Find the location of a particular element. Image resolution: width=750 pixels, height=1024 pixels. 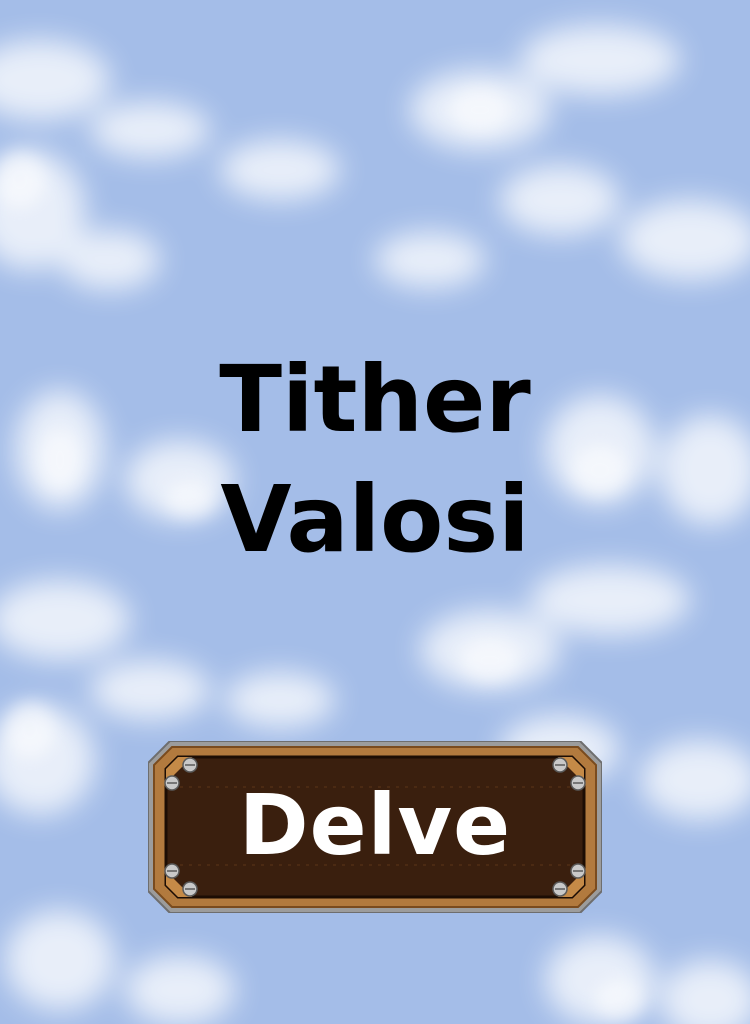

game-title-line-1: Tither is located at coordinates (375, 399).